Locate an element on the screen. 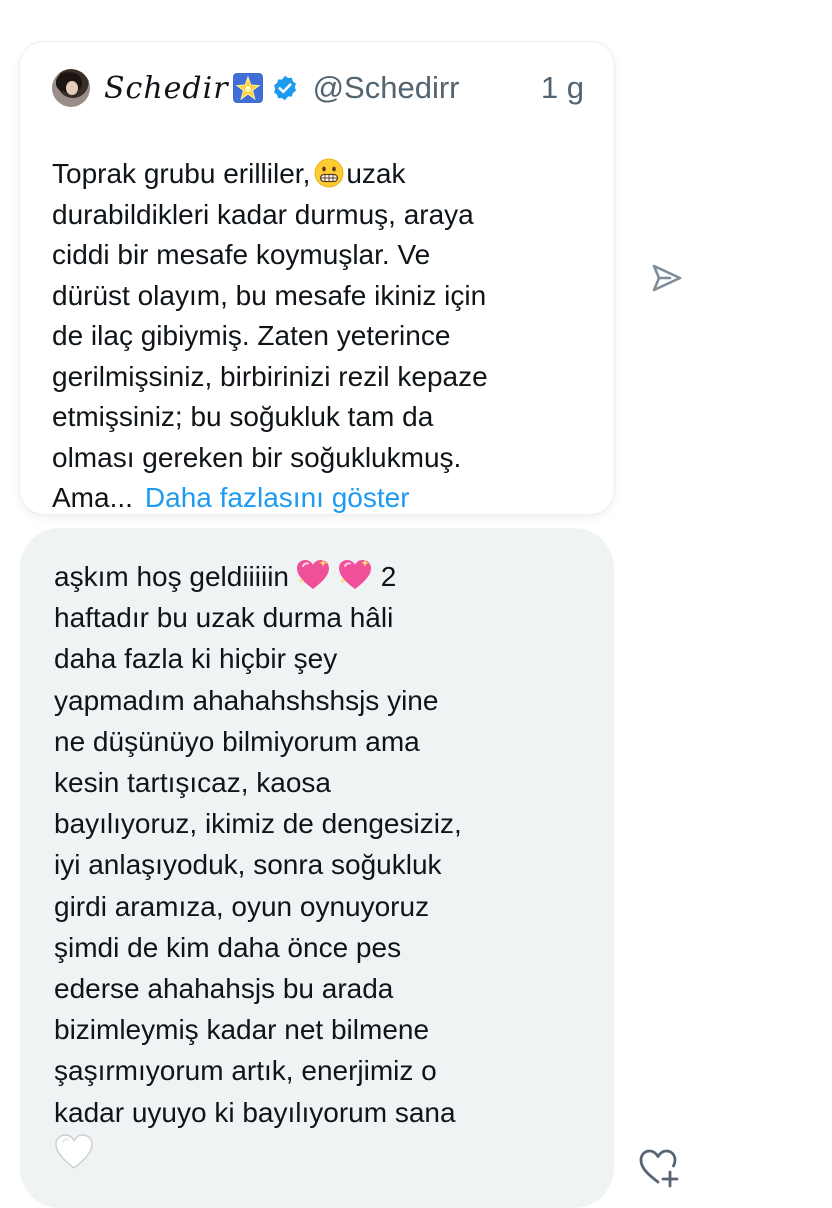 The width and height of the screenshot is (832, 1208). message-line: kadar uyuyo ki bayılıyorum sana is located at coordinates (255, 1112).